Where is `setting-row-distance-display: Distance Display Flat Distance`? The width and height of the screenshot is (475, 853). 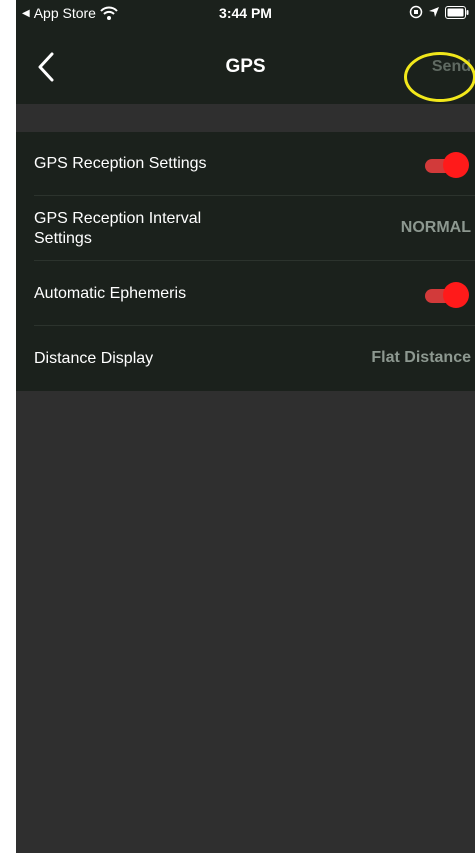 setting-row-distance-display: Distance Display Flat Distance is located at coordinates (245, 359).